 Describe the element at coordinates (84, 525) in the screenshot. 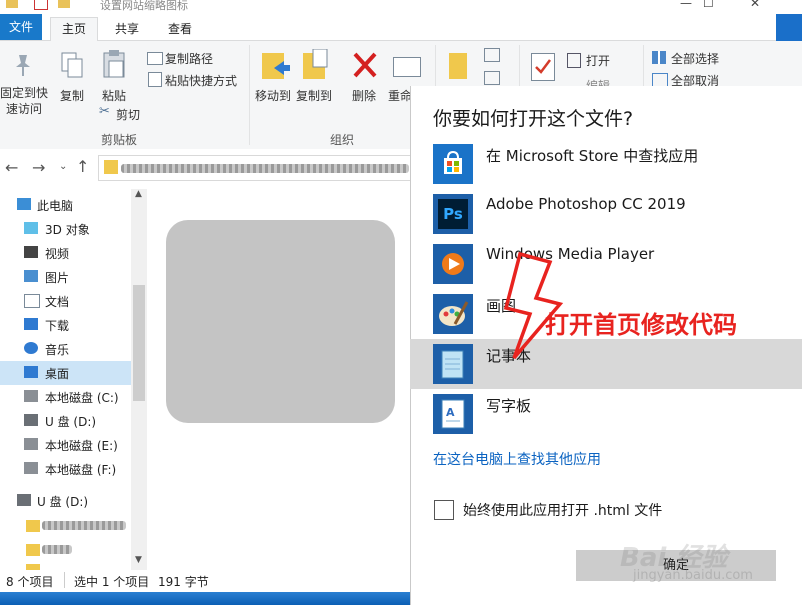

I see `redacted-folder-name` at that location.